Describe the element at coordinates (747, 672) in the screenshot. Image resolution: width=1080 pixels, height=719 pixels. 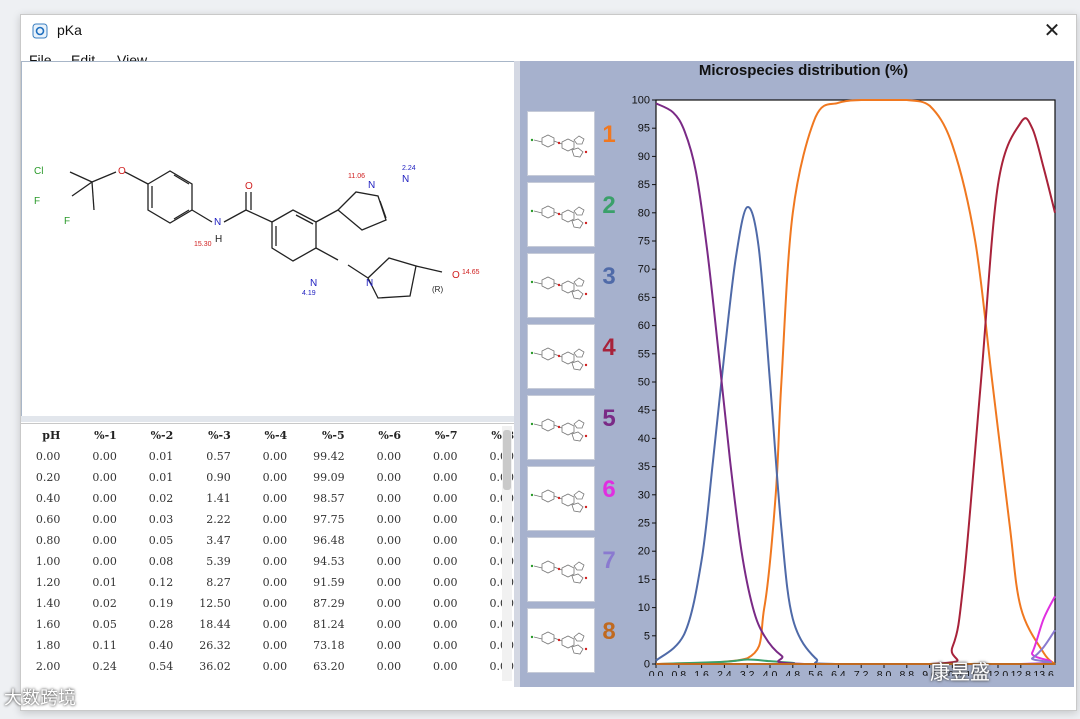
I see `x-tick-label: 3.2` at that location.